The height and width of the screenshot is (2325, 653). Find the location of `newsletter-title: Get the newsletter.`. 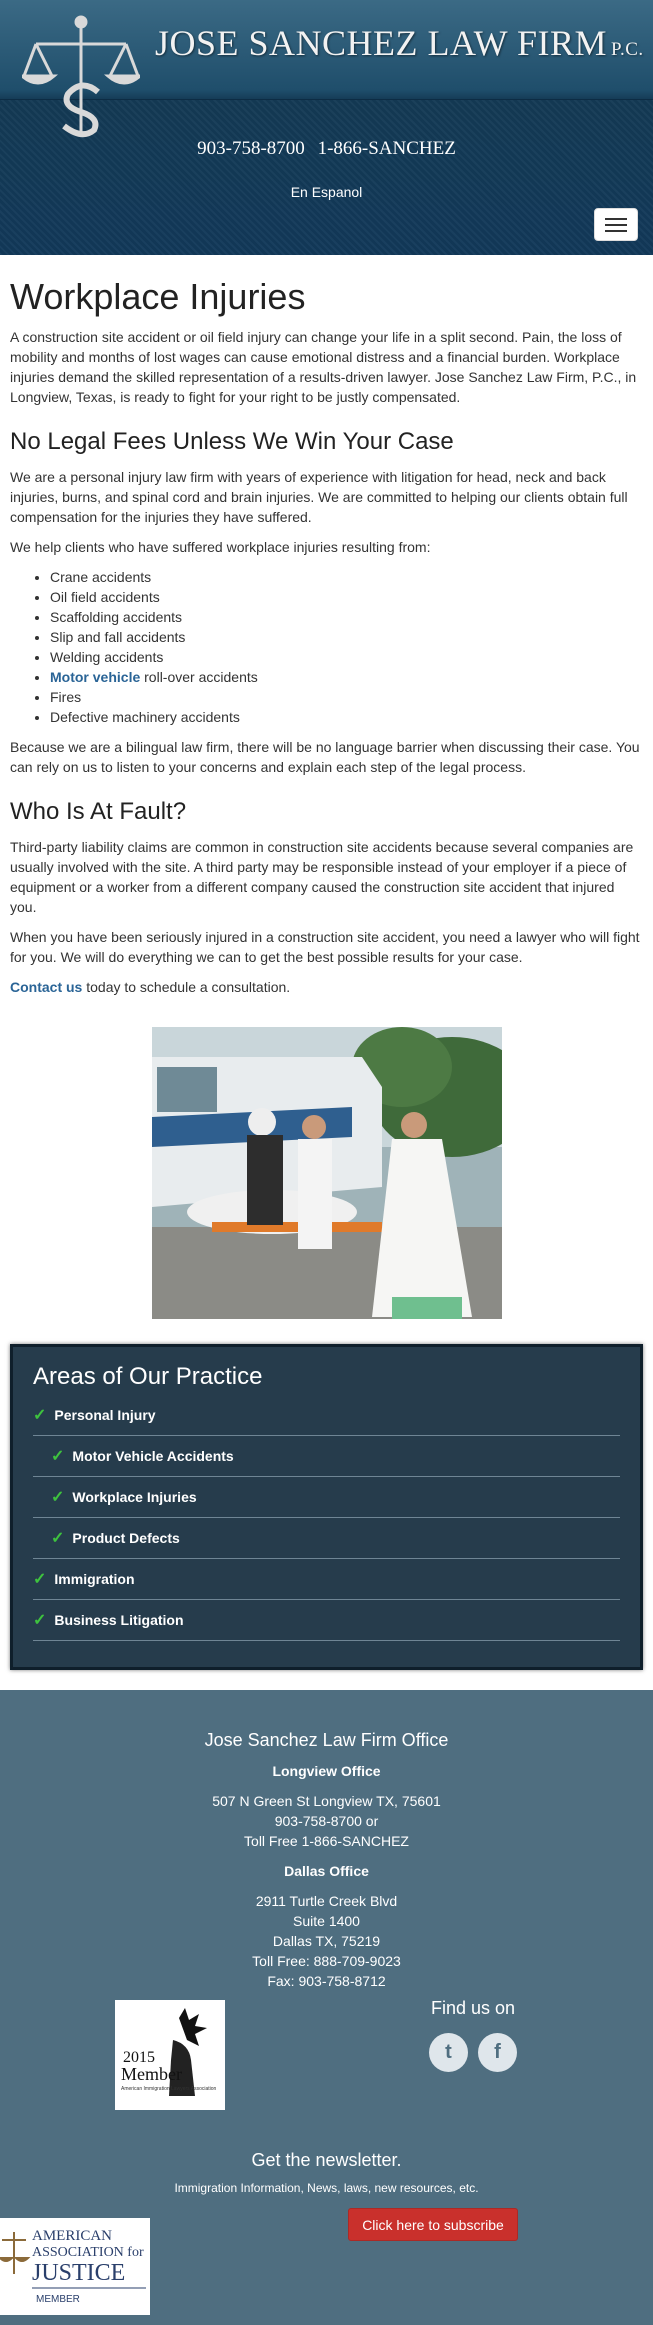

newsletter-title: Get the newsletter. is located at coordinates (326, 2160).